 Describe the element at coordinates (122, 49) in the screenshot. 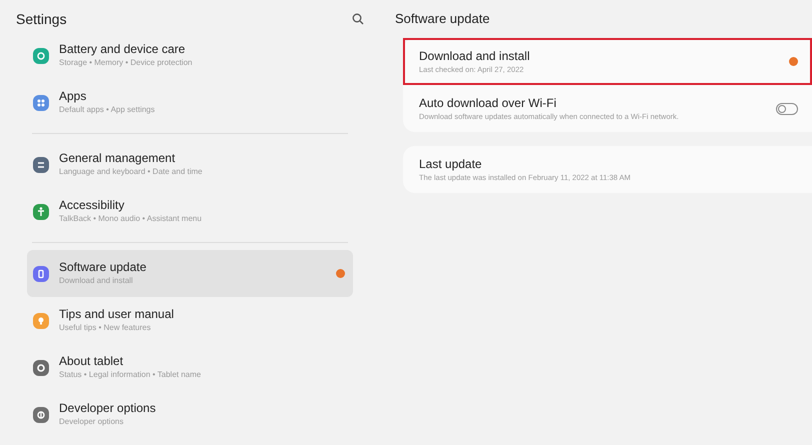

I see `item-title: Battery and device care` at that location.